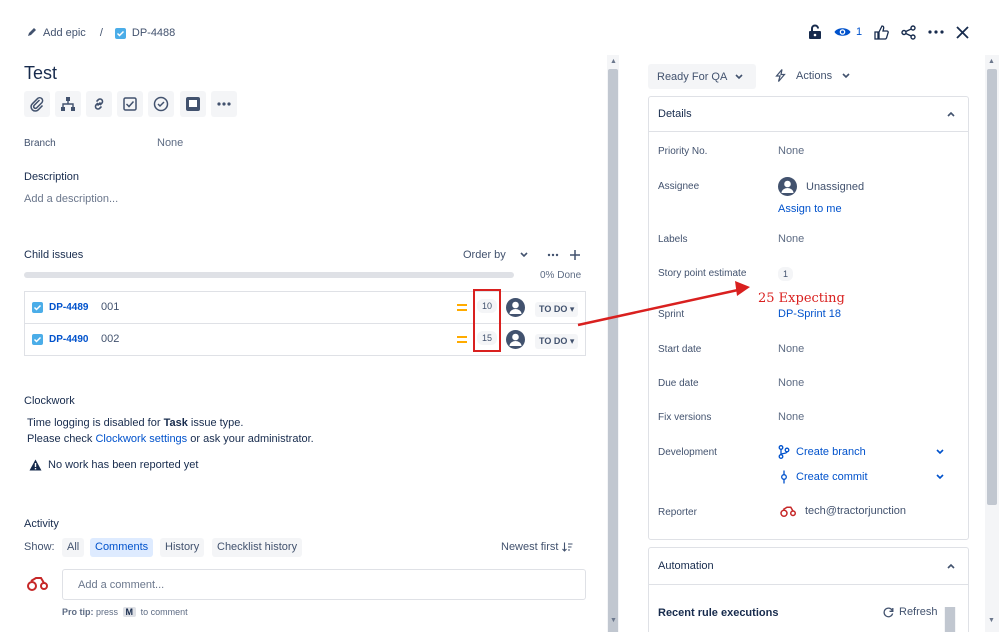  I want to click on lock-icon, so click(815, 32).